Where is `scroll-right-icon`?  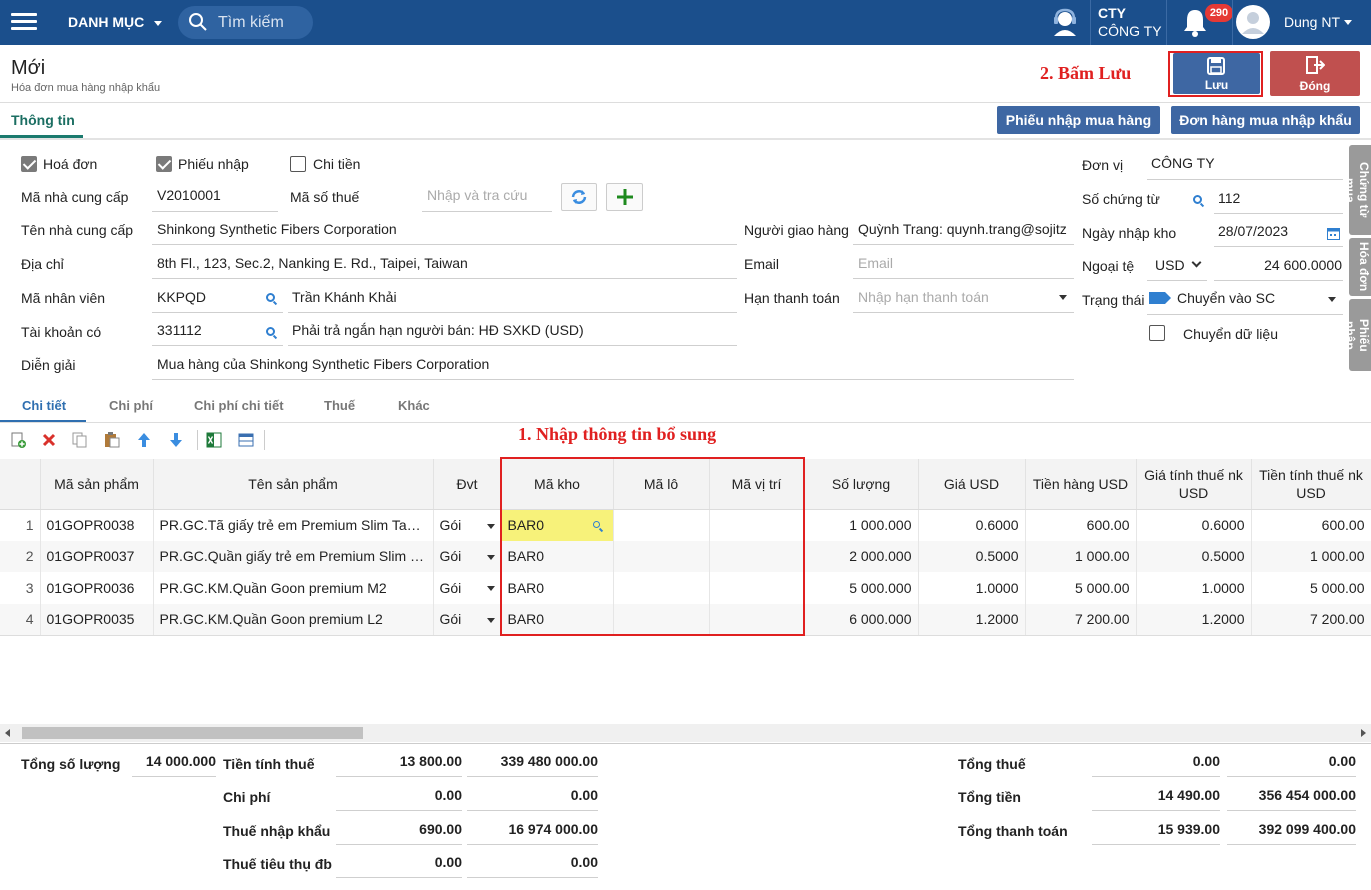
scroll-right-icon is located at coordinates (1363, 733).